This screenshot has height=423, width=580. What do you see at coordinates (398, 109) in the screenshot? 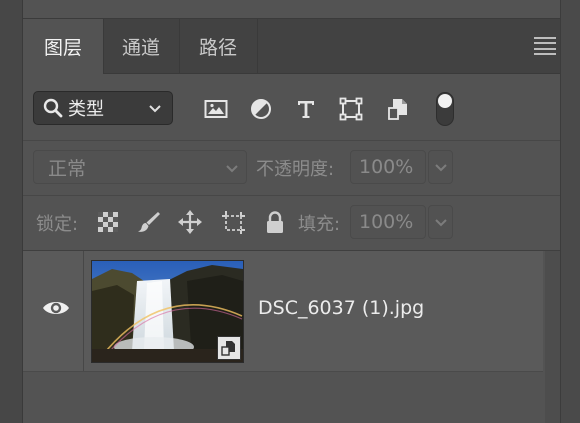
I see `smart-object-filter-icon` at bounding box center [398, 109].